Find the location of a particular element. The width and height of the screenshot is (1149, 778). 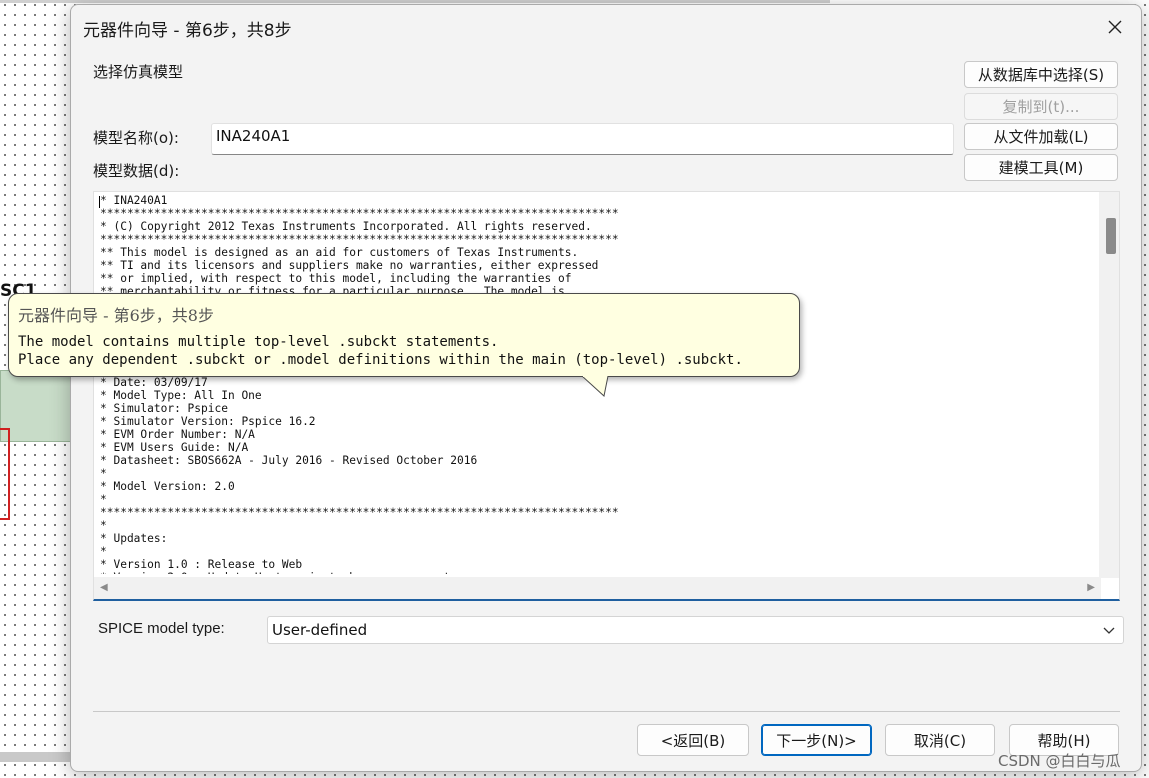

watermark-text: CSDN @白白与瓜 is located at coordinates (1059, 761).